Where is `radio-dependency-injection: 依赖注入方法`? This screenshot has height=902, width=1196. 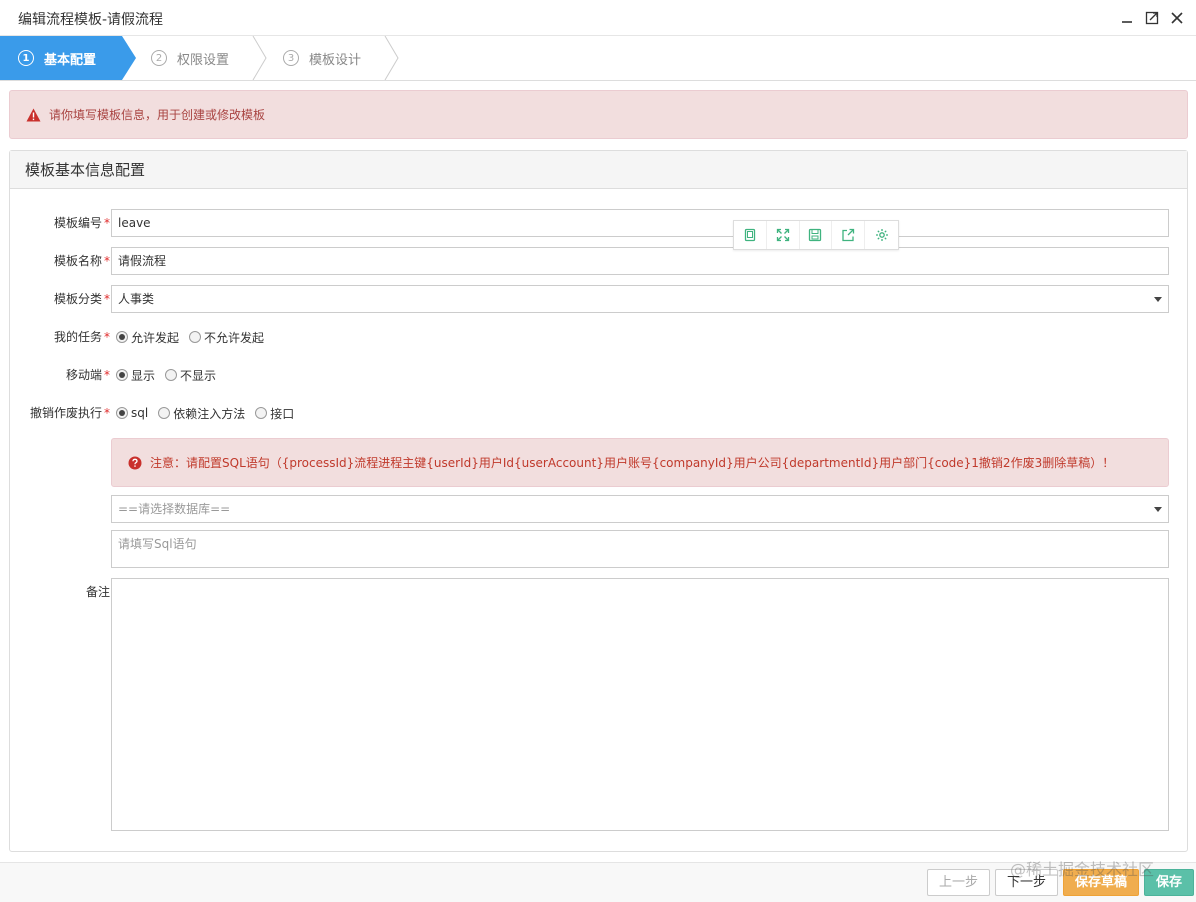 radio-dependency-injection: 依赖注入方法 is located at coordinates (201, 413).